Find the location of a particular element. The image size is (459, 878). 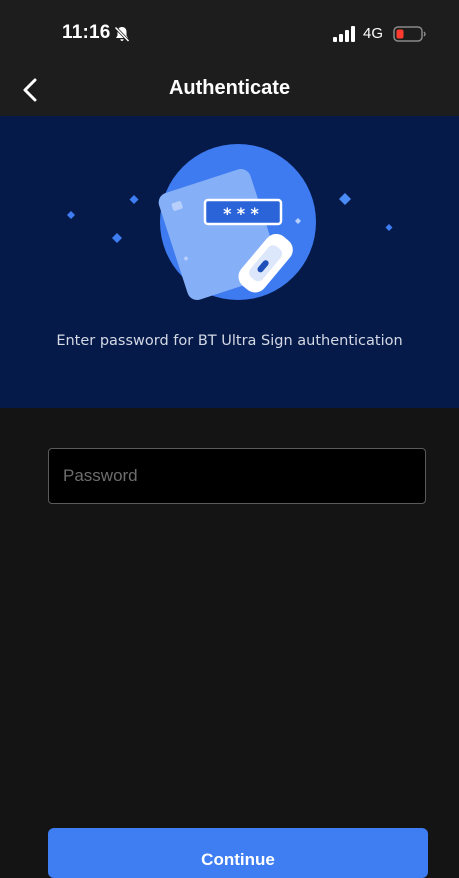

cellular-signal-icon is located at coordinates (345, 34).